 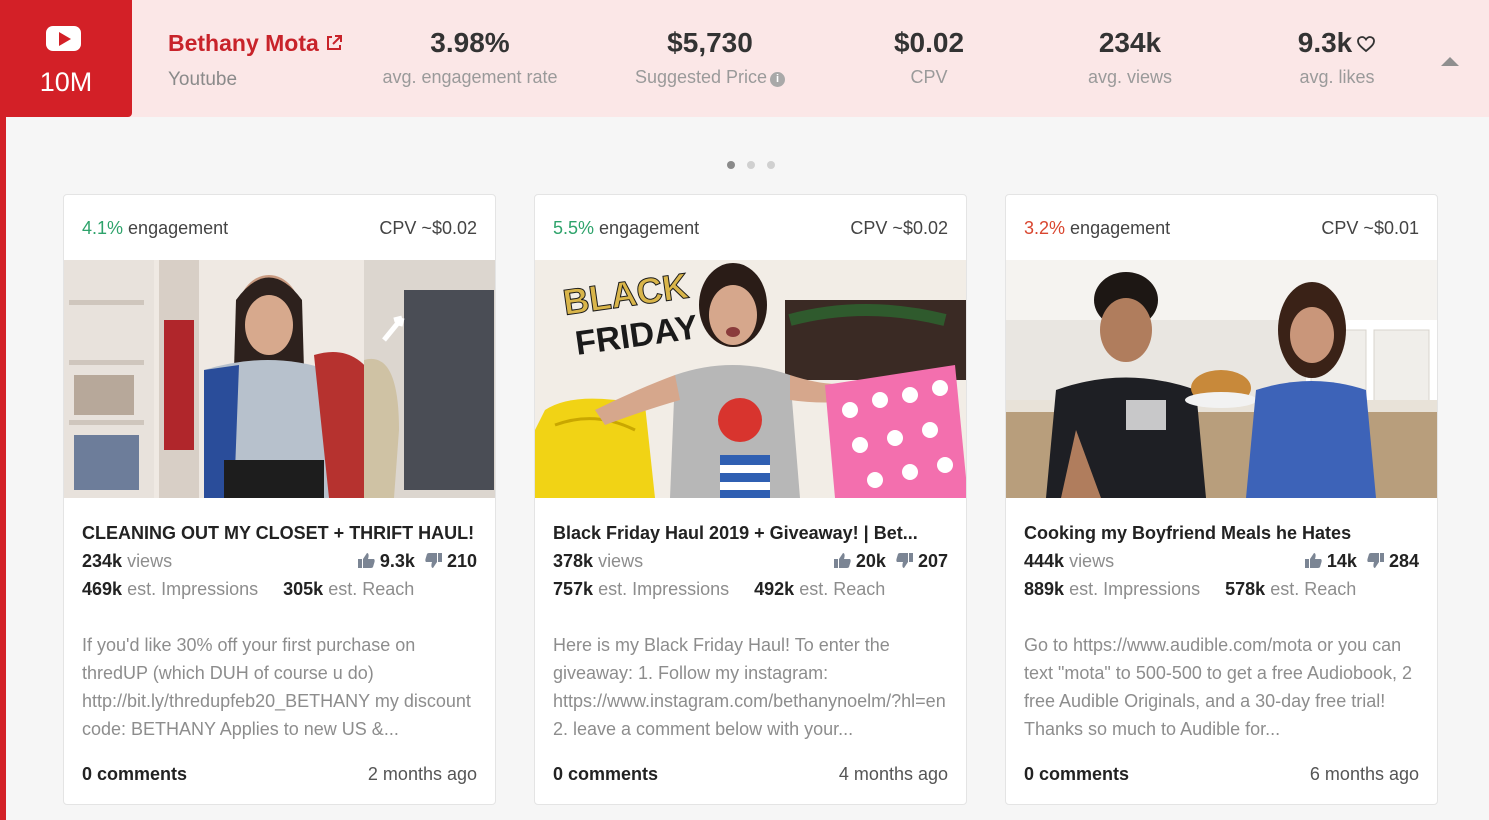 I want to click on info-icon: i, so click(x=778, y=79).